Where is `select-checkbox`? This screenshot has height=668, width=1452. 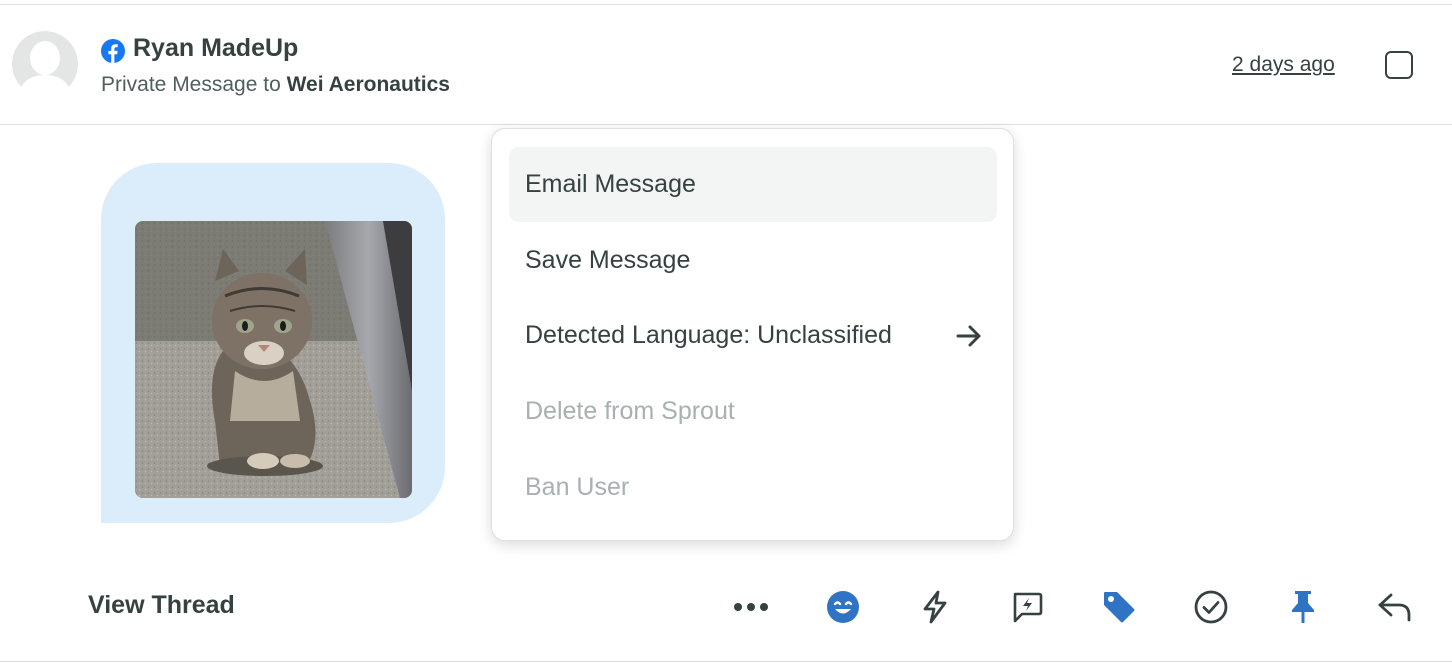
select-checkbox is located at coordinates (1399, 65).